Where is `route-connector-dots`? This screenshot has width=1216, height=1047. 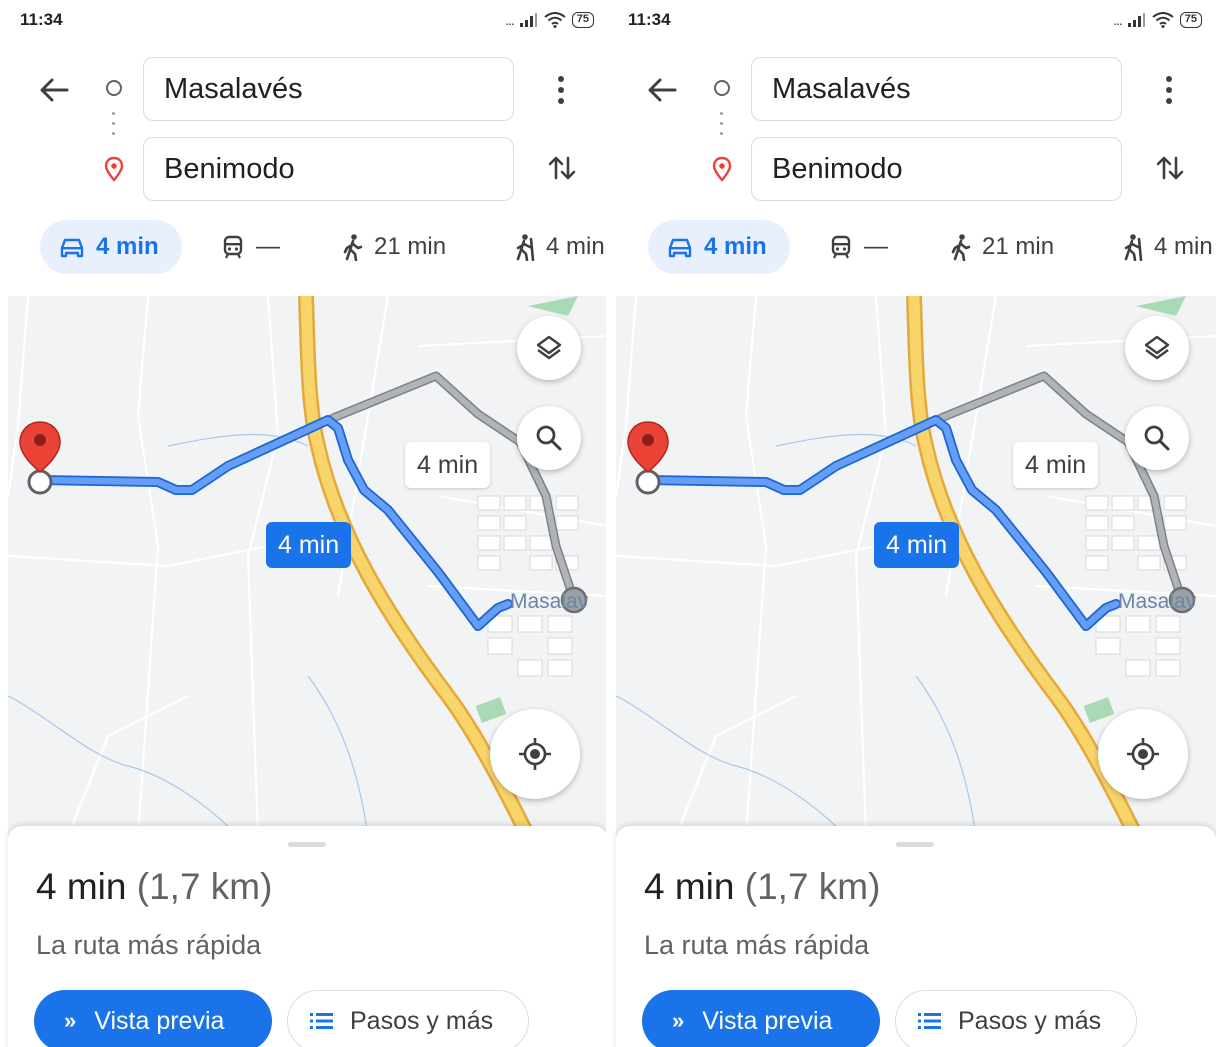
route-connector-dots is located at coordinates (722, 129).